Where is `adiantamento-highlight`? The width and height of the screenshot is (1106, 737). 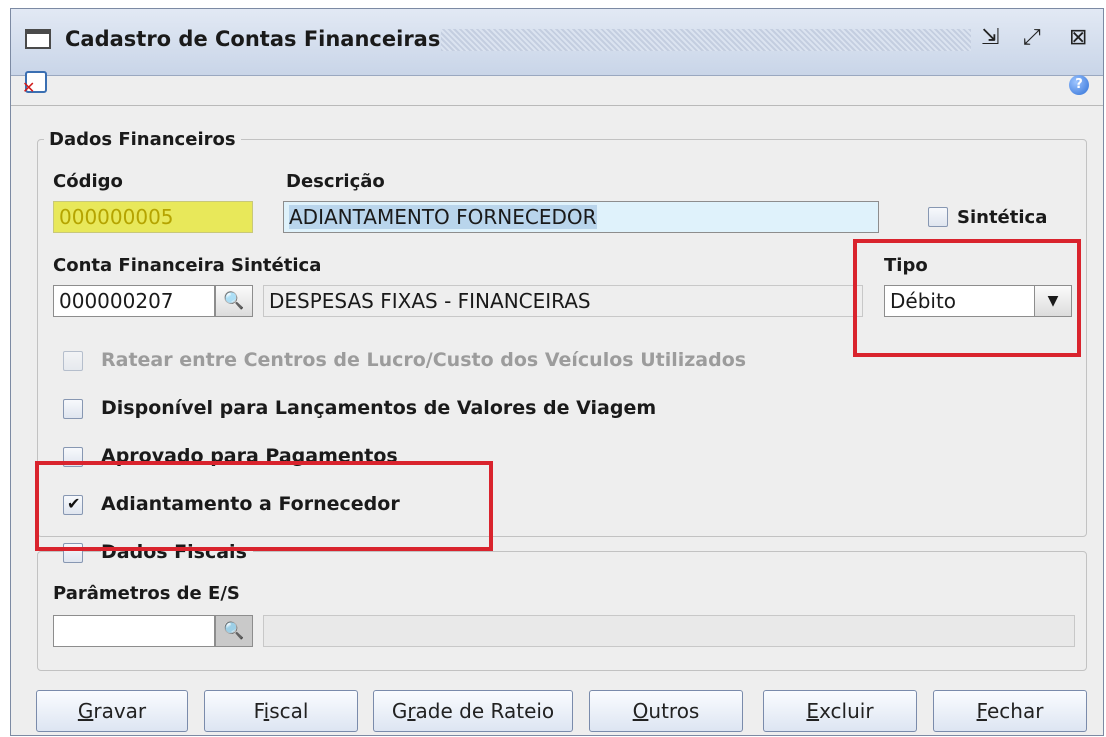 adiantamento-highlight is located at coordinates (264, 506).